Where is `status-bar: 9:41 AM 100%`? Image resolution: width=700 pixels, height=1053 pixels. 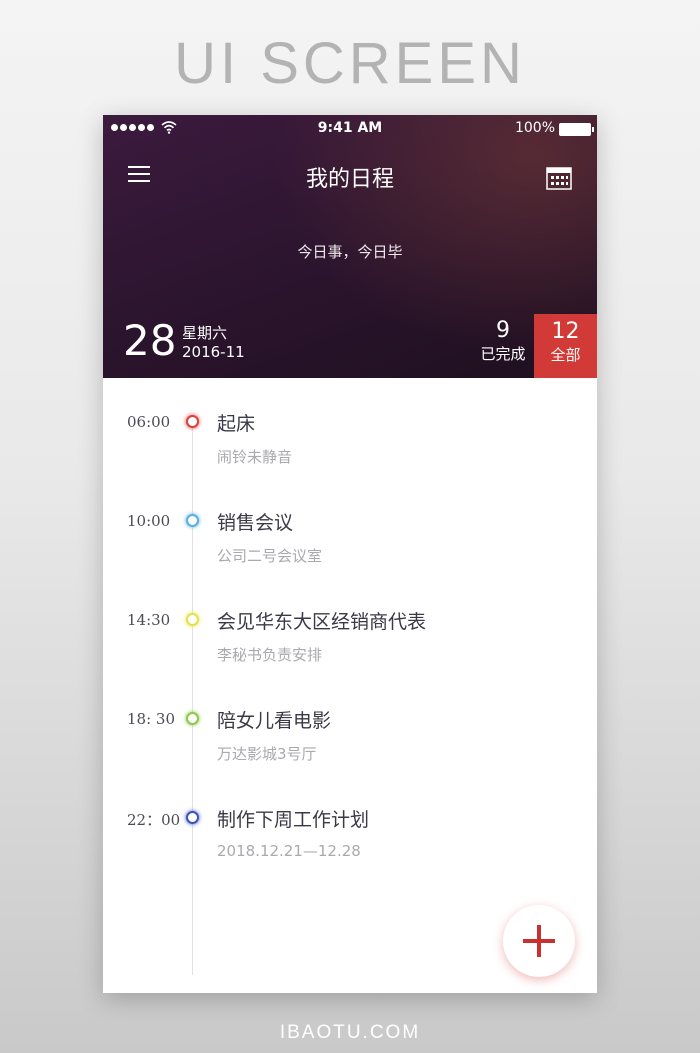
status-bar: 9:41 AM 100% is located at coordinates (350, 128).